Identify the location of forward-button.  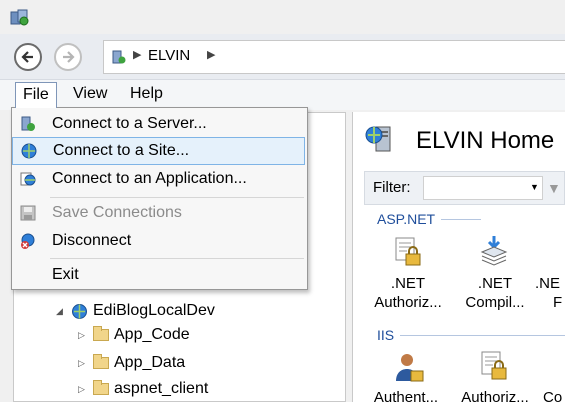
(68, 57).